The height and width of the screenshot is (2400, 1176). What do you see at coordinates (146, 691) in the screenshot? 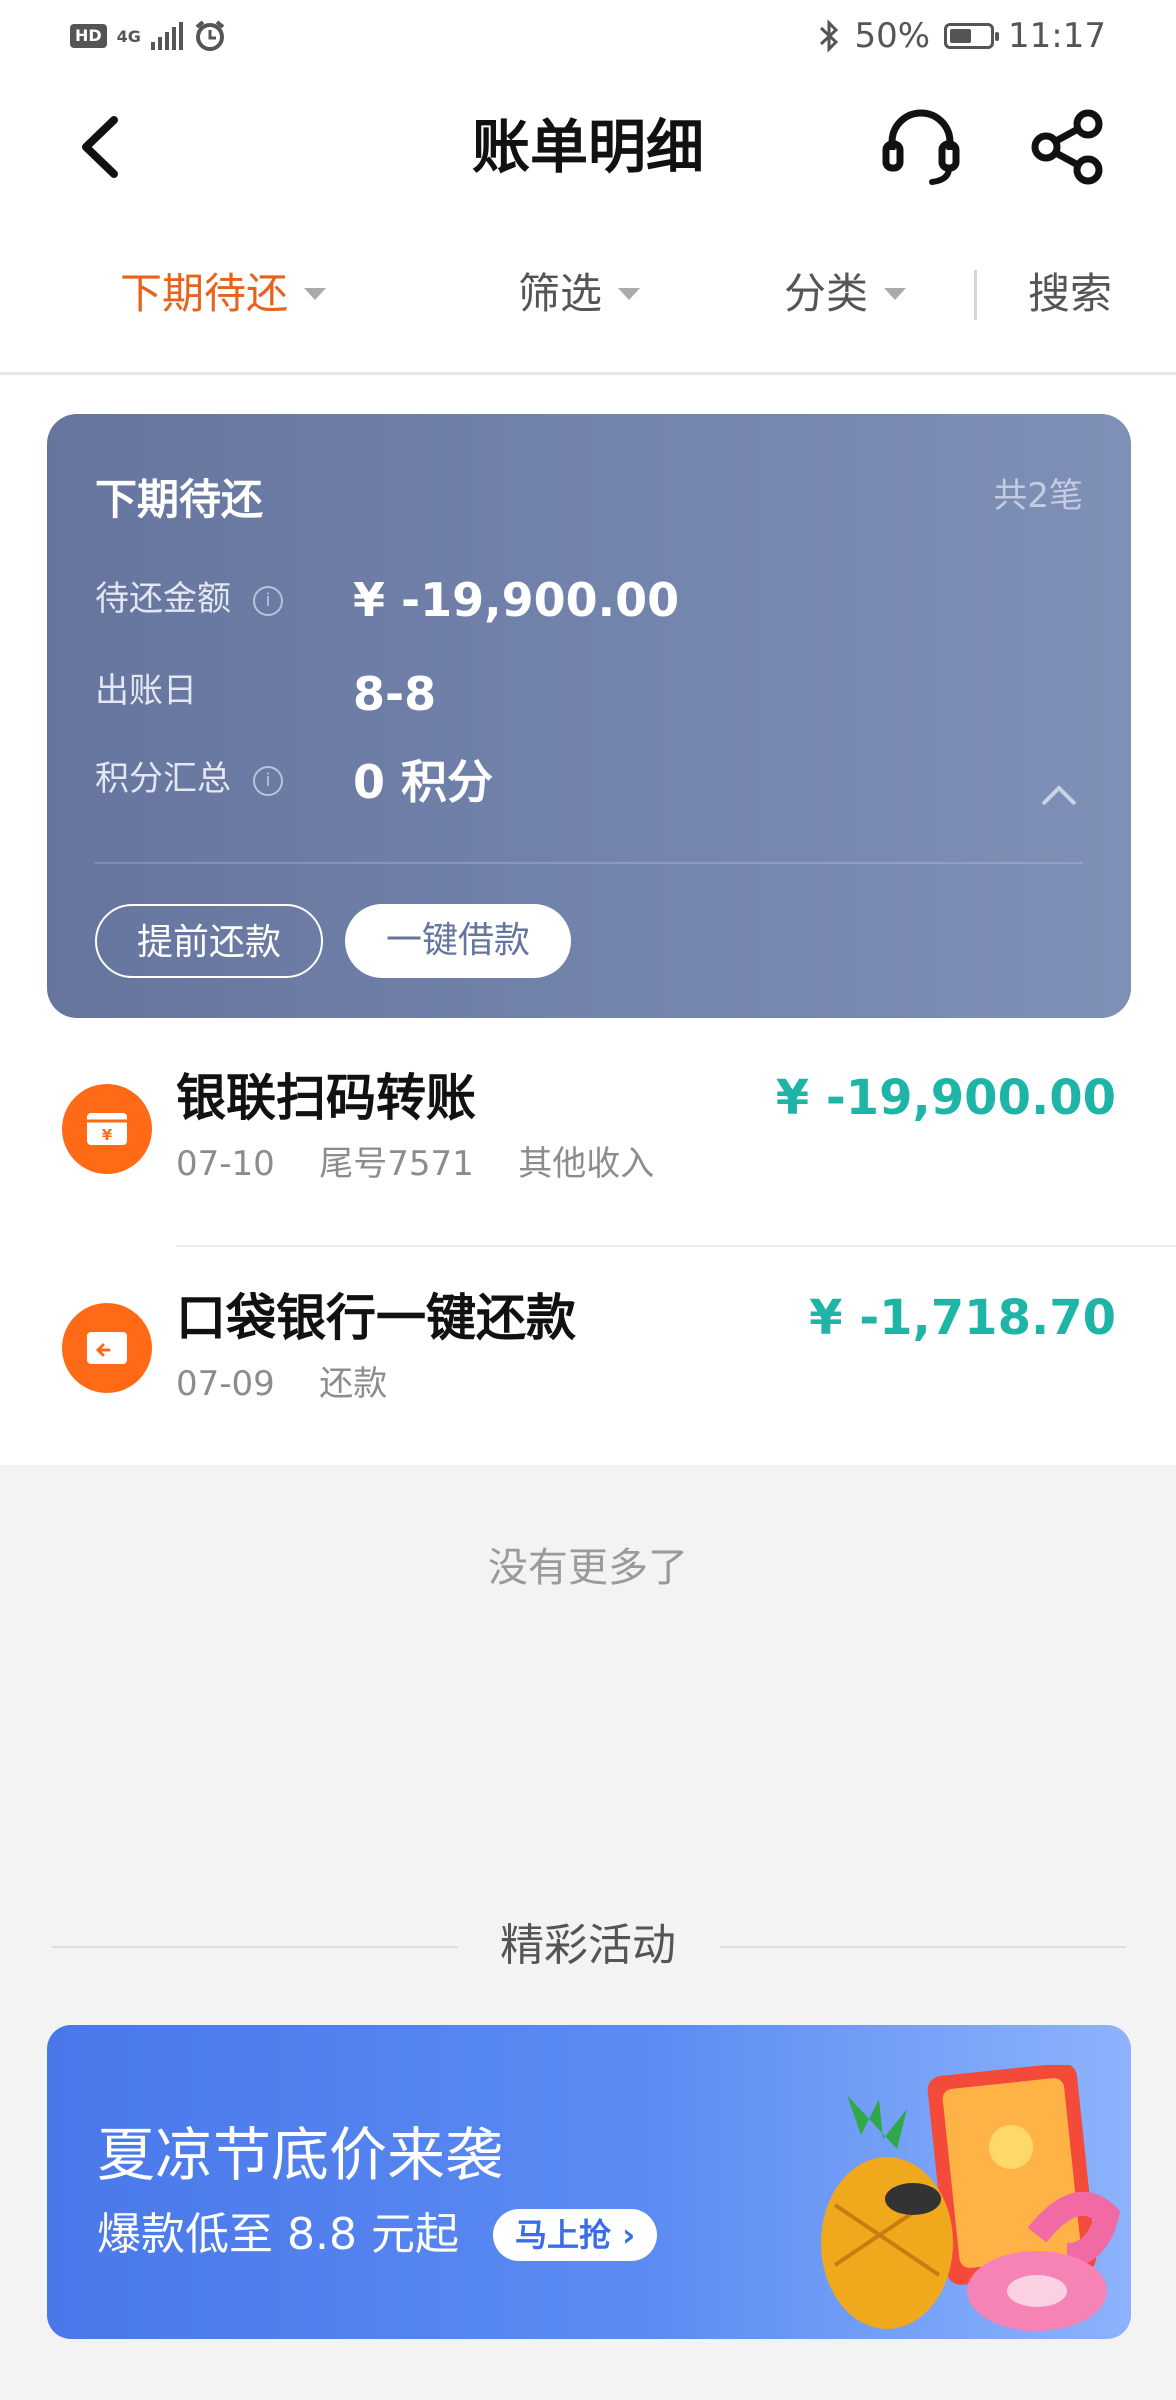
I see `bill-day-label: 出账日` at bounding box center [146, 691].